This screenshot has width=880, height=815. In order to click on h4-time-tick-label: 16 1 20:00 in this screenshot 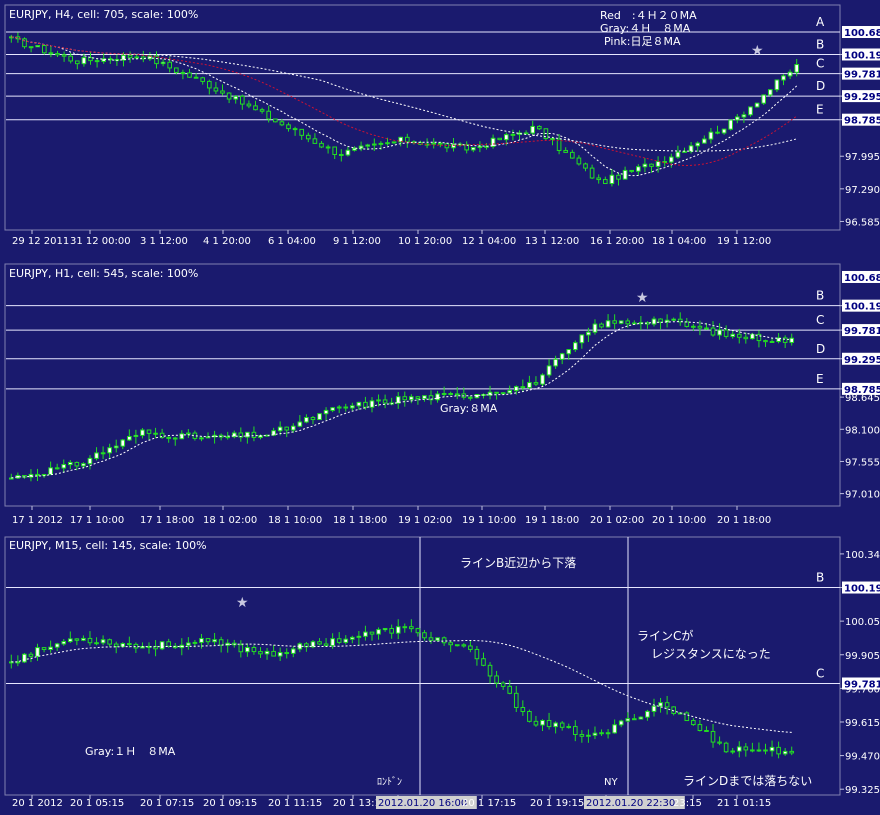, I will do `click(617, 241)`.